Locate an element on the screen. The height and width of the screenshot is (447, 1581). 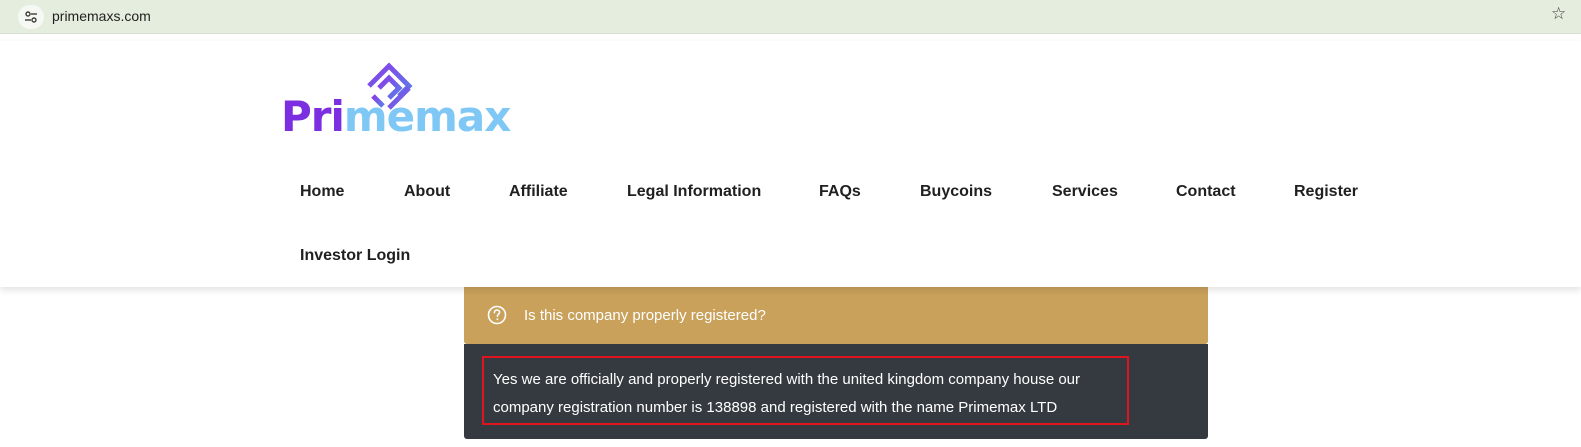
nav-affiliate: Affiliate is located at coordinates (538, 192).